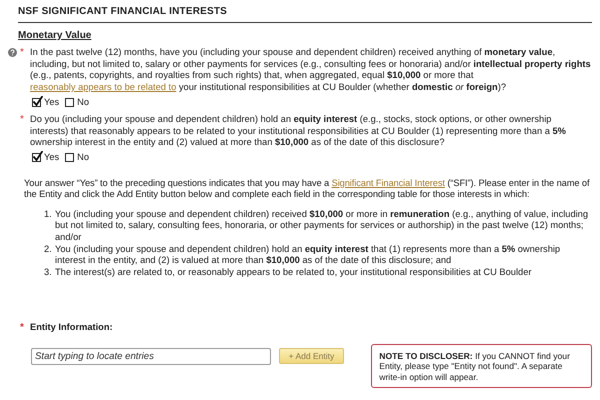 The image size is (600, 400). What do you see at coordinates (12, 53) in the screenshot?
I see `help-icon` at bounding box center [12, 53].